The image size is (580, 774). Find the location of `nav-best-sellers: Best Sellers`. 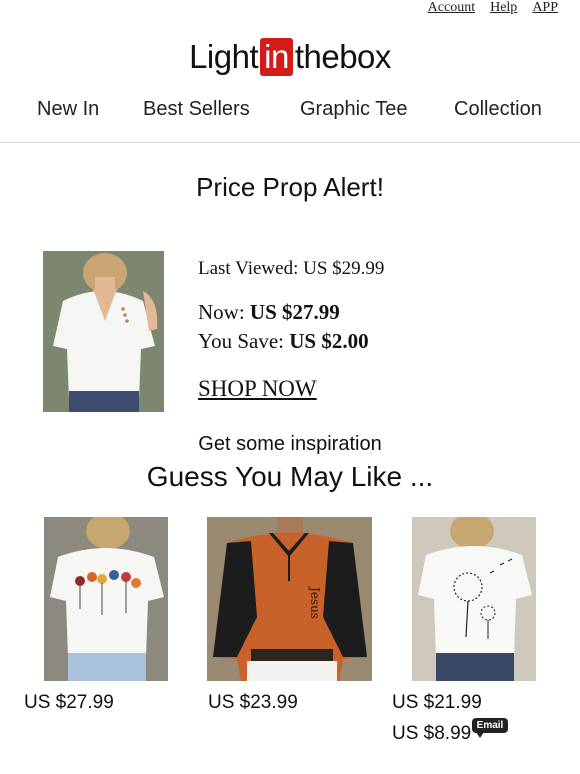

nav-best-sellers: Best Sellers is located at coordinates (196, 109).